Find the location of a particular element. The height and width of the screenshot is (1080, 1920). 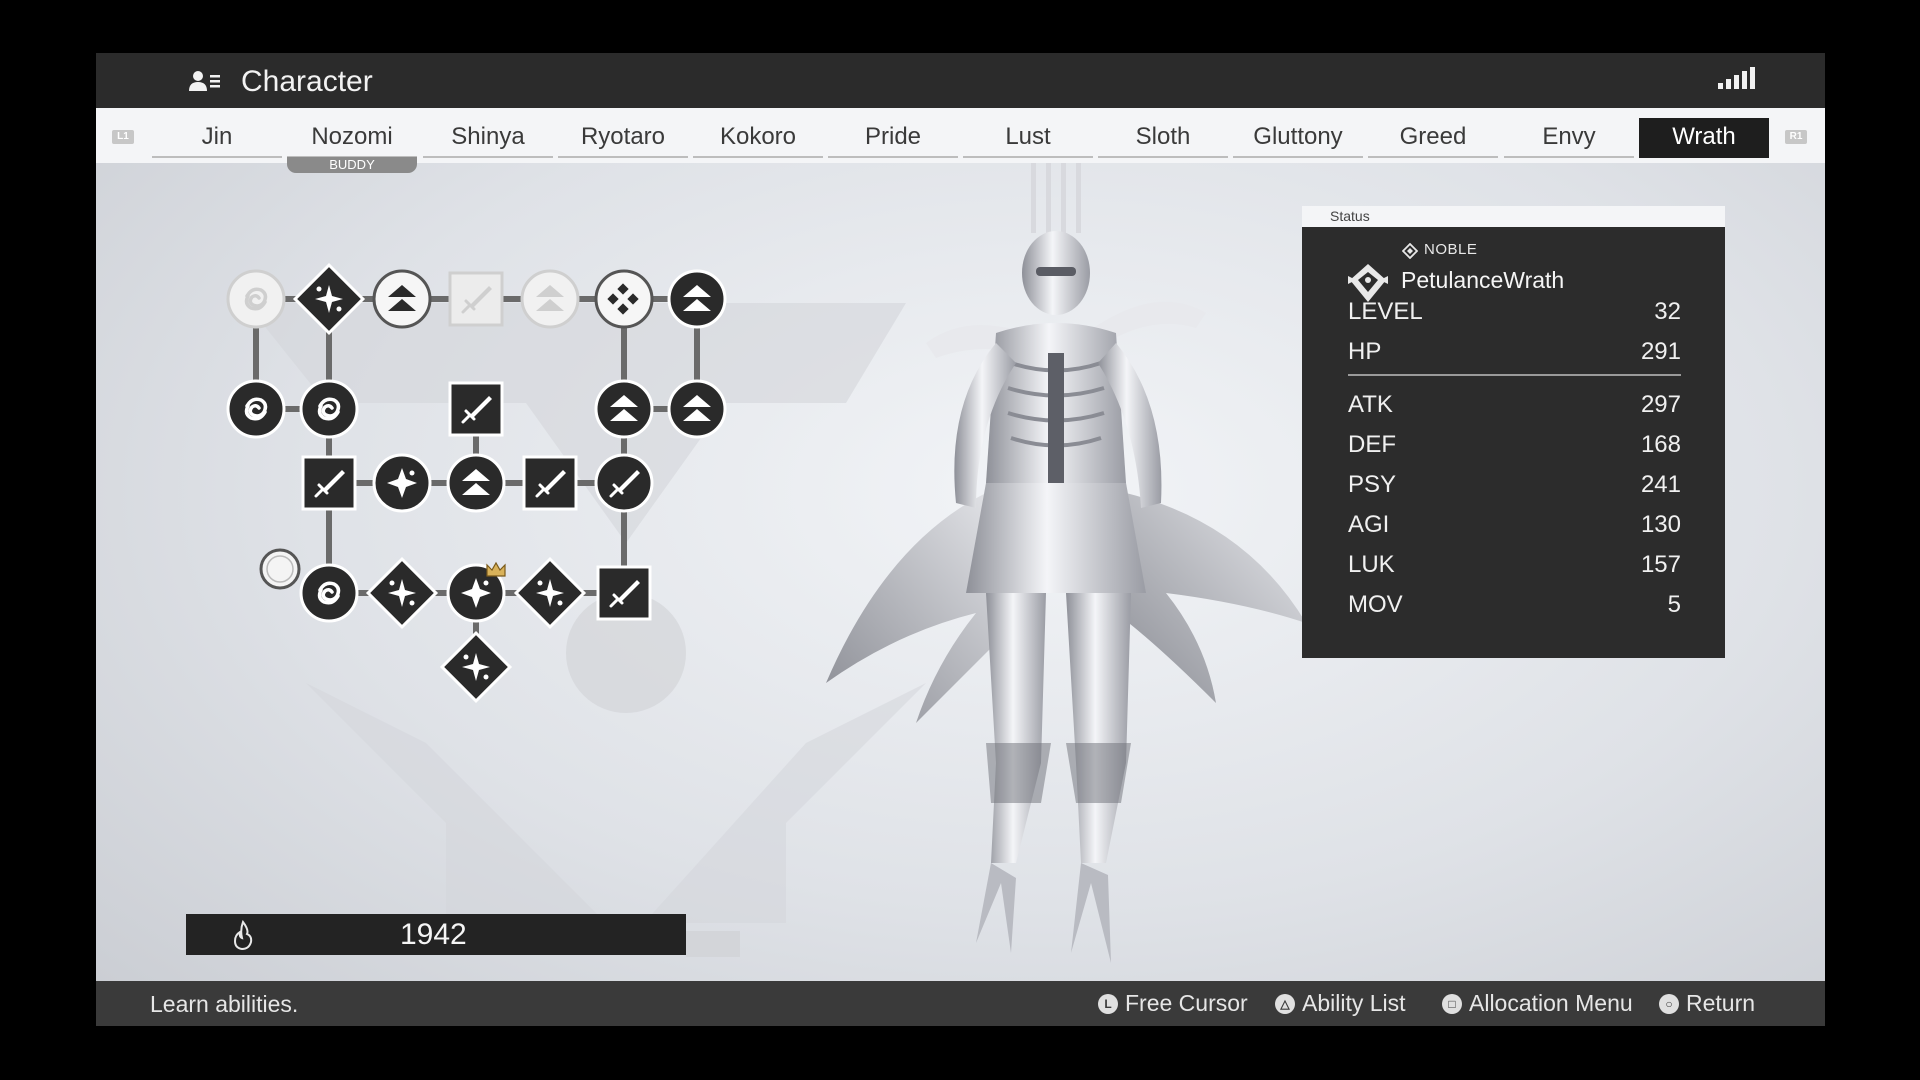

stat-hp: HP 291 is located at coordinates (1514, 353).